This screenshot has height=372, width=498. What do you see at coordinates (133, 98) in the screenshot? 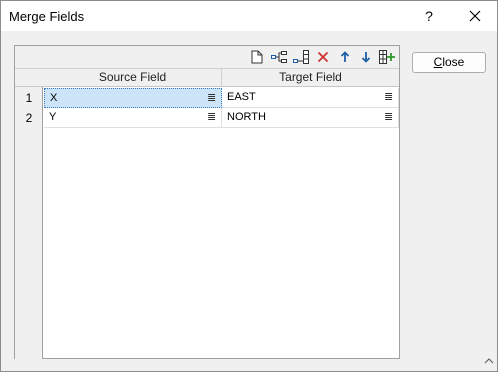
I see `source-field-cell: X ≣` at bounding box center [133, 98].